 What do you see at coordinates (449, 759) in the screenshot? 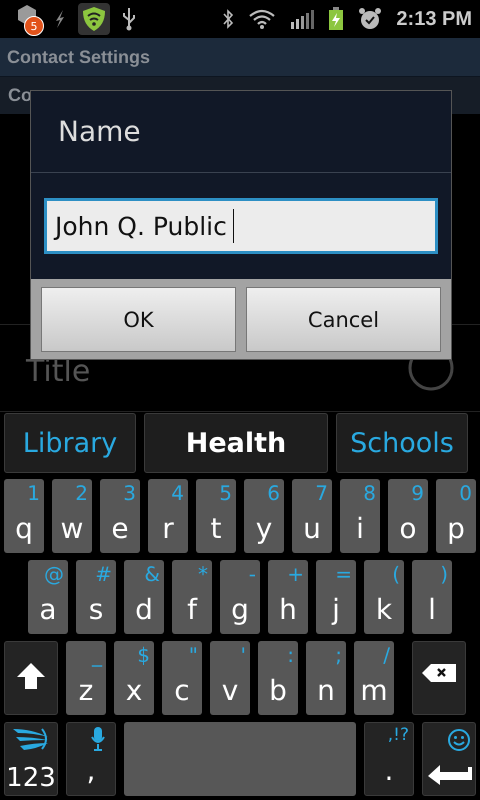
I see `enter-key` at bounding box center [449, 759].